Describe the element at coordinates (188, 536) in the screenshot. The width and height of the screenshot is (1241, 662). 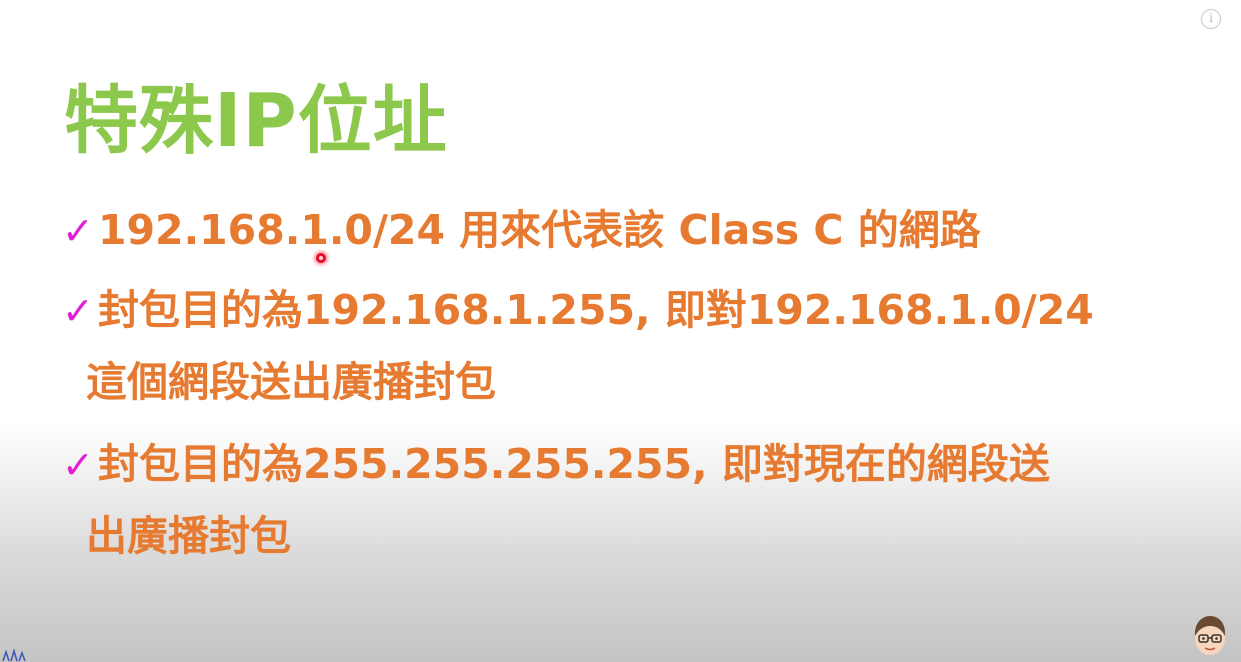
I see `bullet-text-continuation: 出廣播封包` at that location.